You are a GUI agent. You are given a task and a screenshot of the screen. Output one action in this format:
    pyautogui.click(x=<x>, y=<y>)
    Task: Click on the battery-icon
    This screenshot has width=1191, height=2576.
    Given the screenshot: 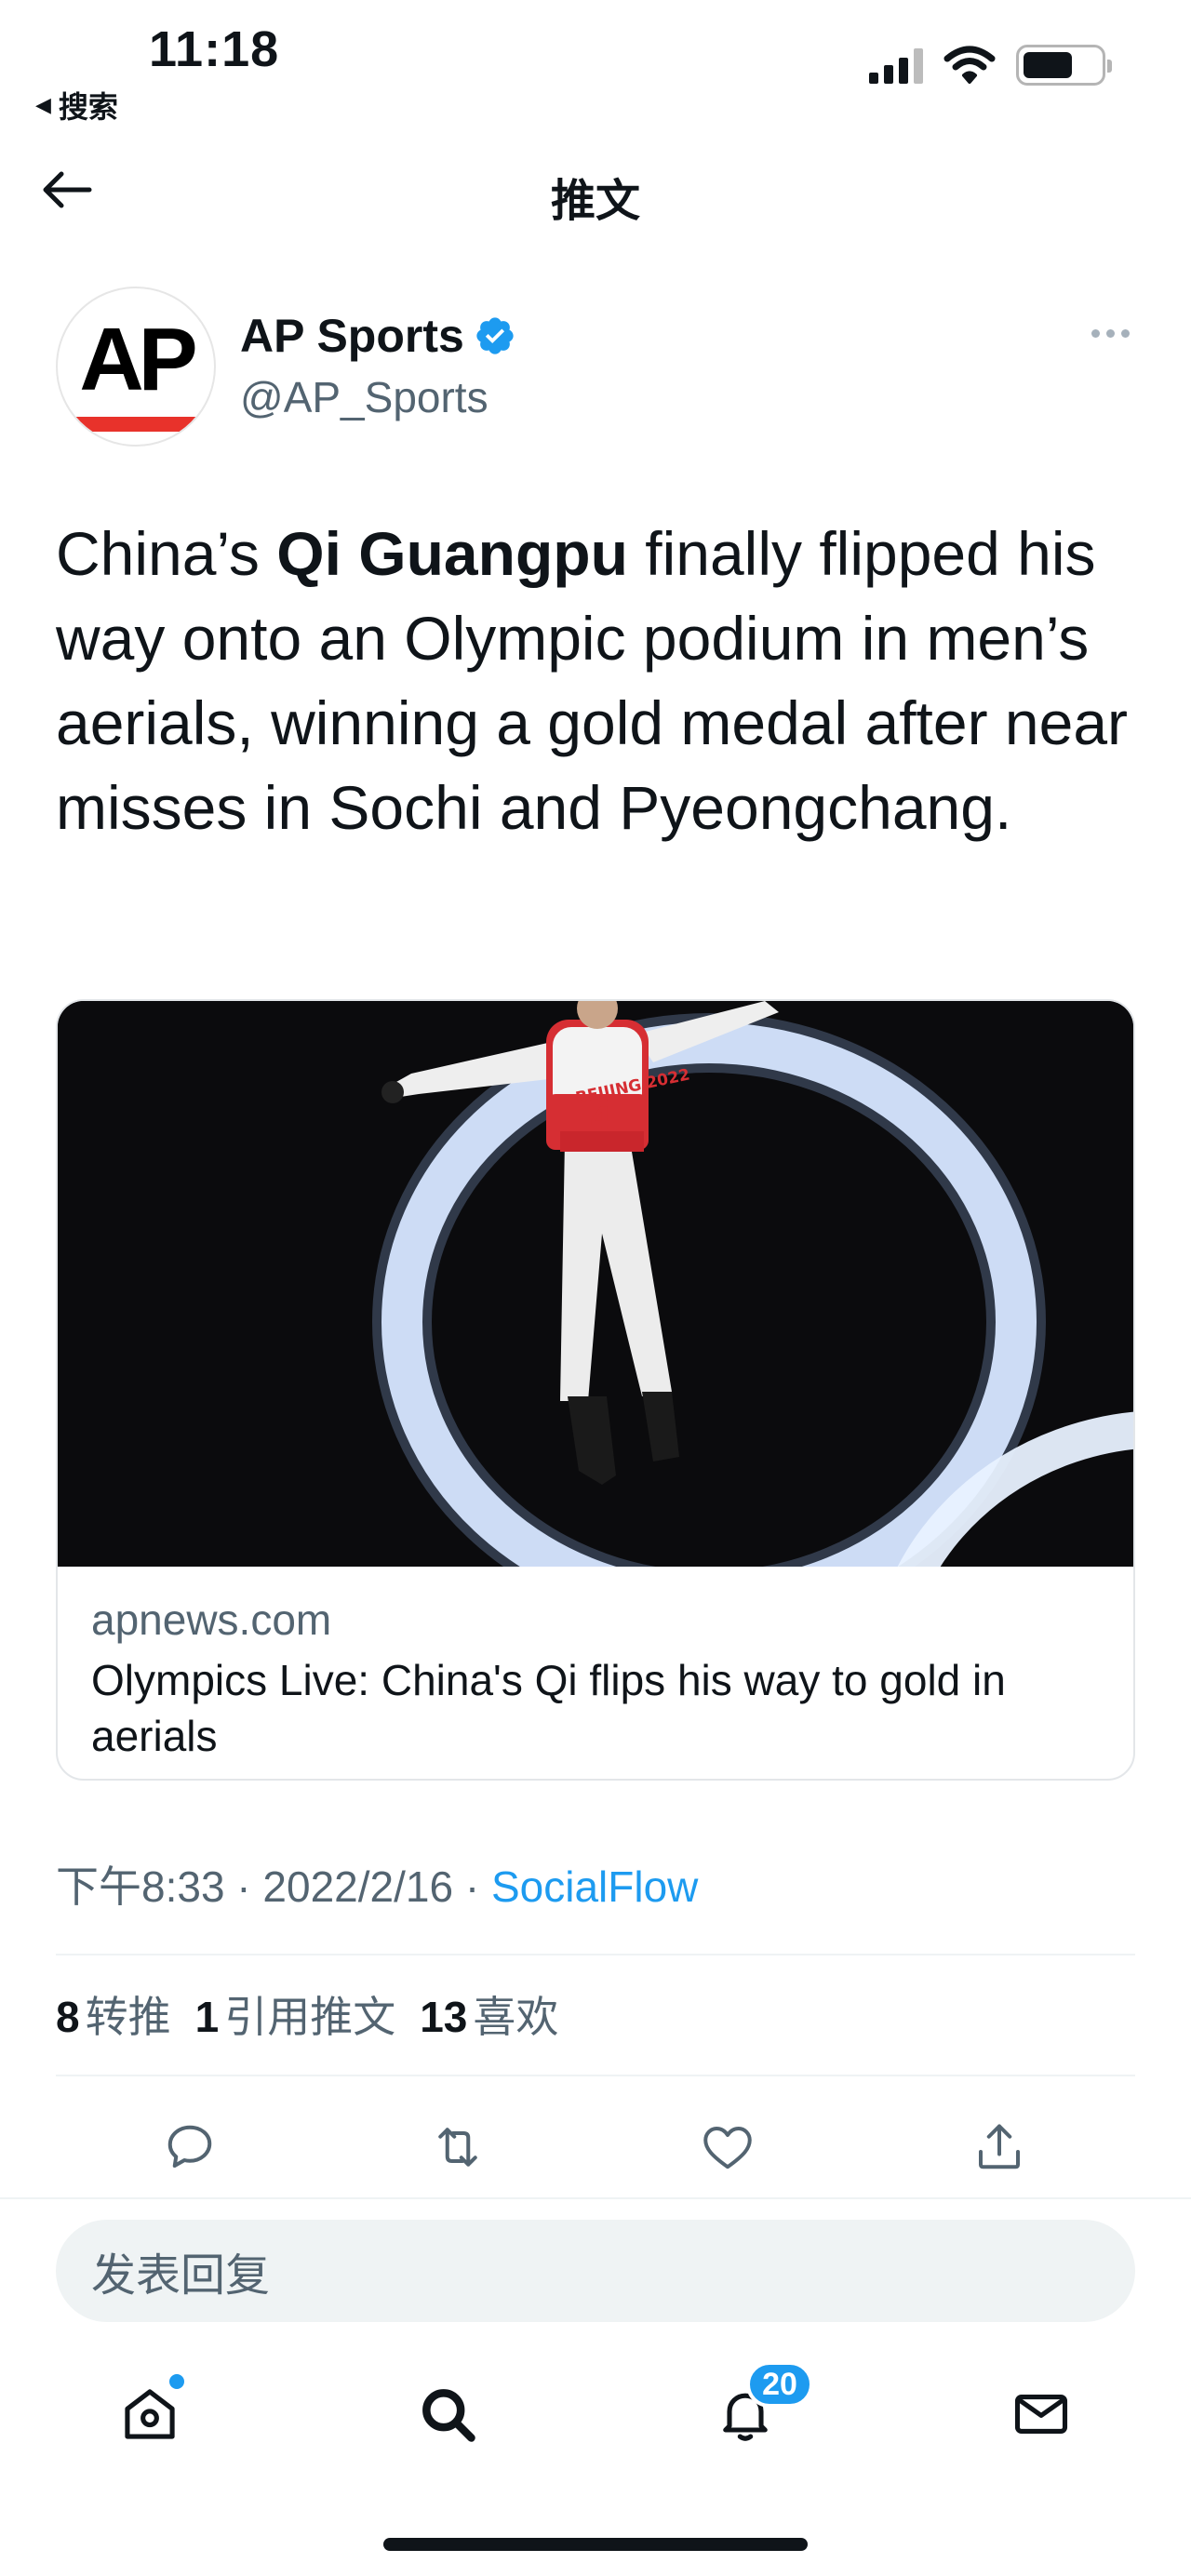 What is the action you would take?
    pyautogui.click(x=1064, y=65)
    